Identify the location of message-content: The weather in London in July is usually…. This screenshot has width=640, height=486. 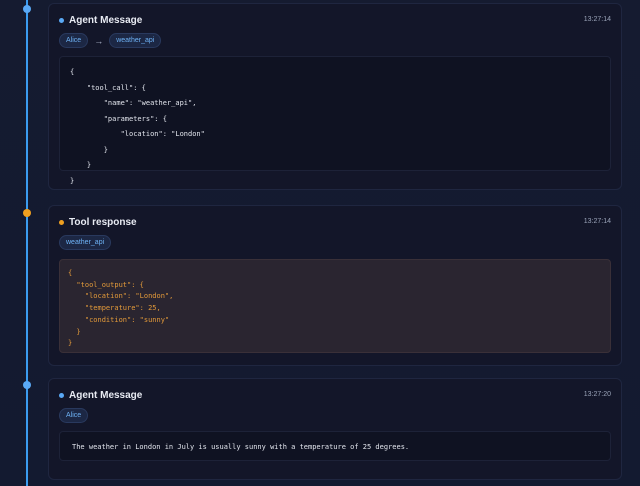
(335, 446).